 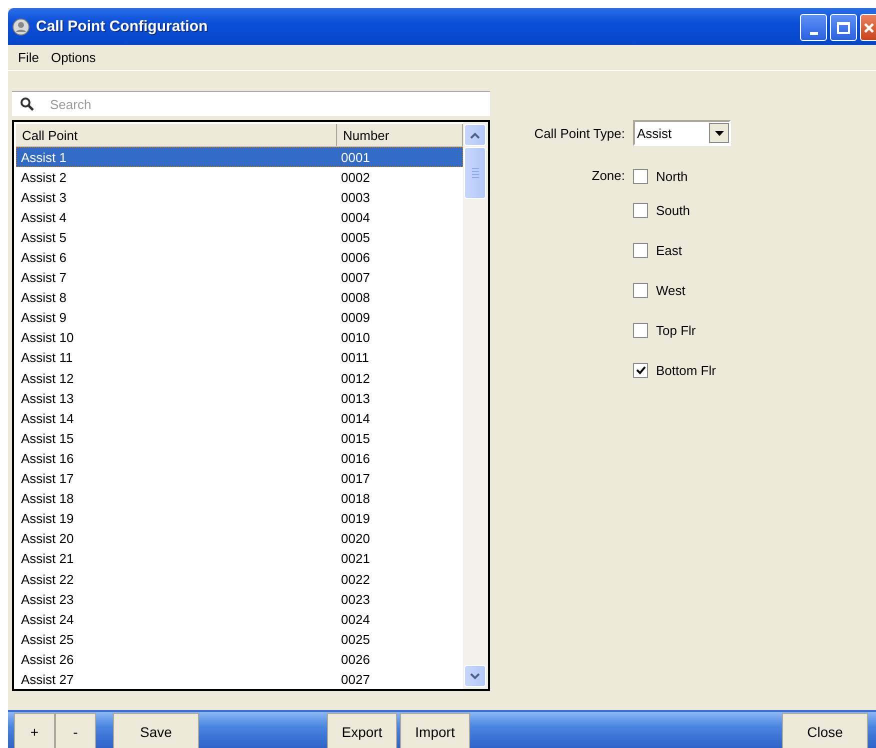 What do you see at coordinates (239, 378) in the screenshot?
I see `list-row: Assist 12 0012` at bounding box center [239, 378].